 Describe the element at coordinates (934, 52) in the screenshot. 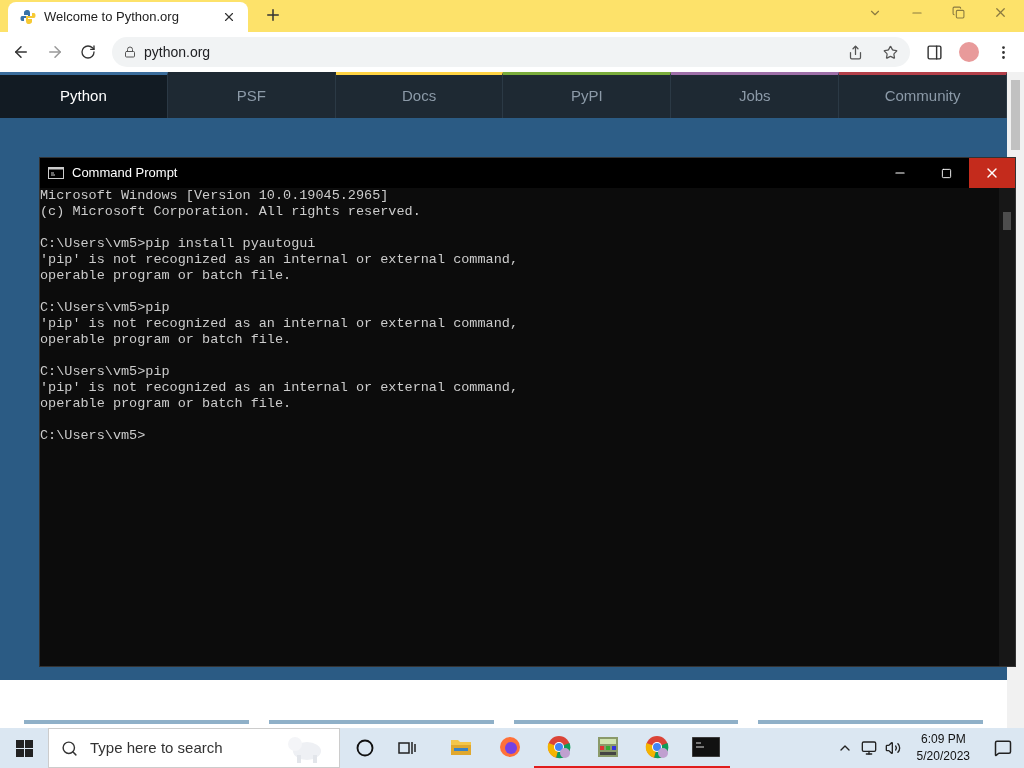

I see `side-panel-icon` at that location.